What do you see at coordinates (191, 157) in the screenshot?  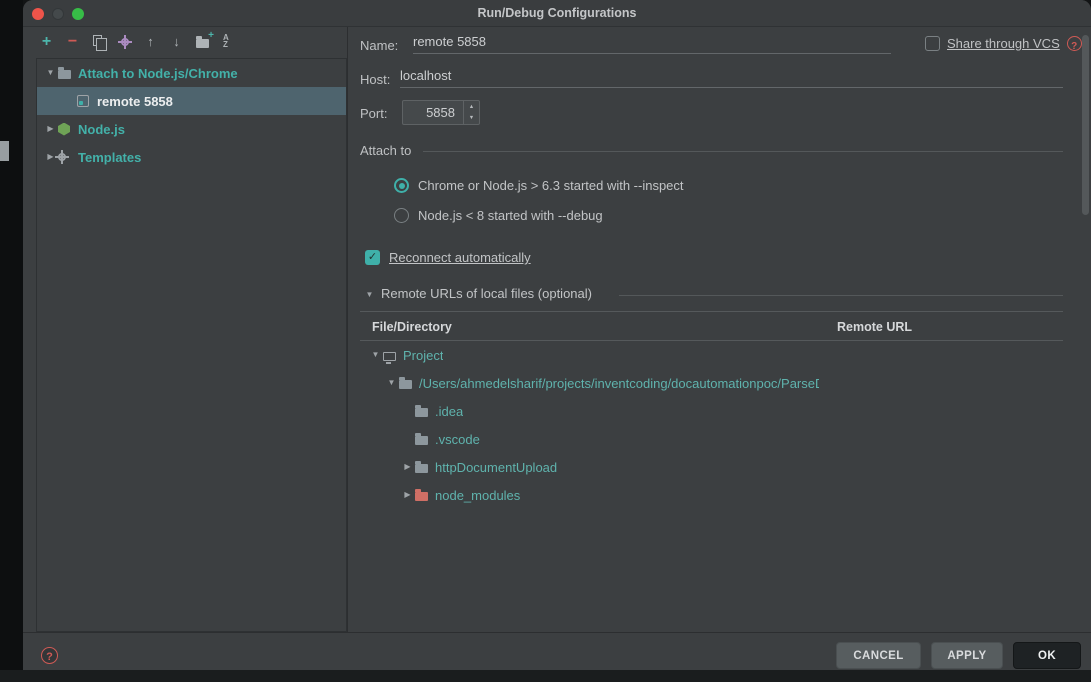 I see `sidebar-item-templates: Templates` at bounding box center [191, 157].